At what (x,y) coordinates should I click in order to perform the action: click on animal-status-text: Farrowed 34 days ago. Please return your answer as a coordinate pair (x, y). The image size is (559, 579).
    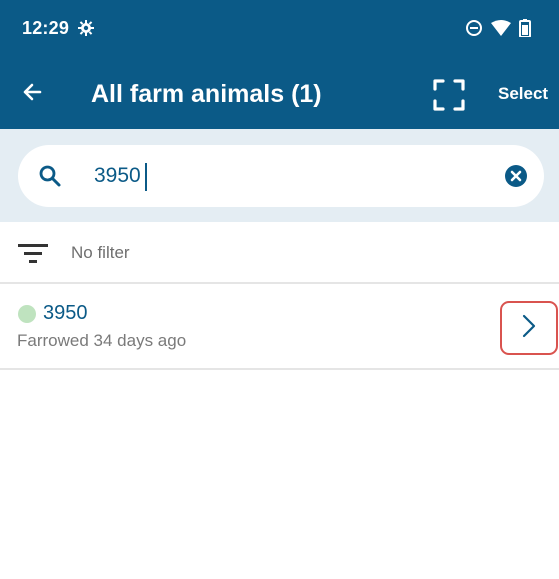
    Looking at the image, I should click on (102, 340).